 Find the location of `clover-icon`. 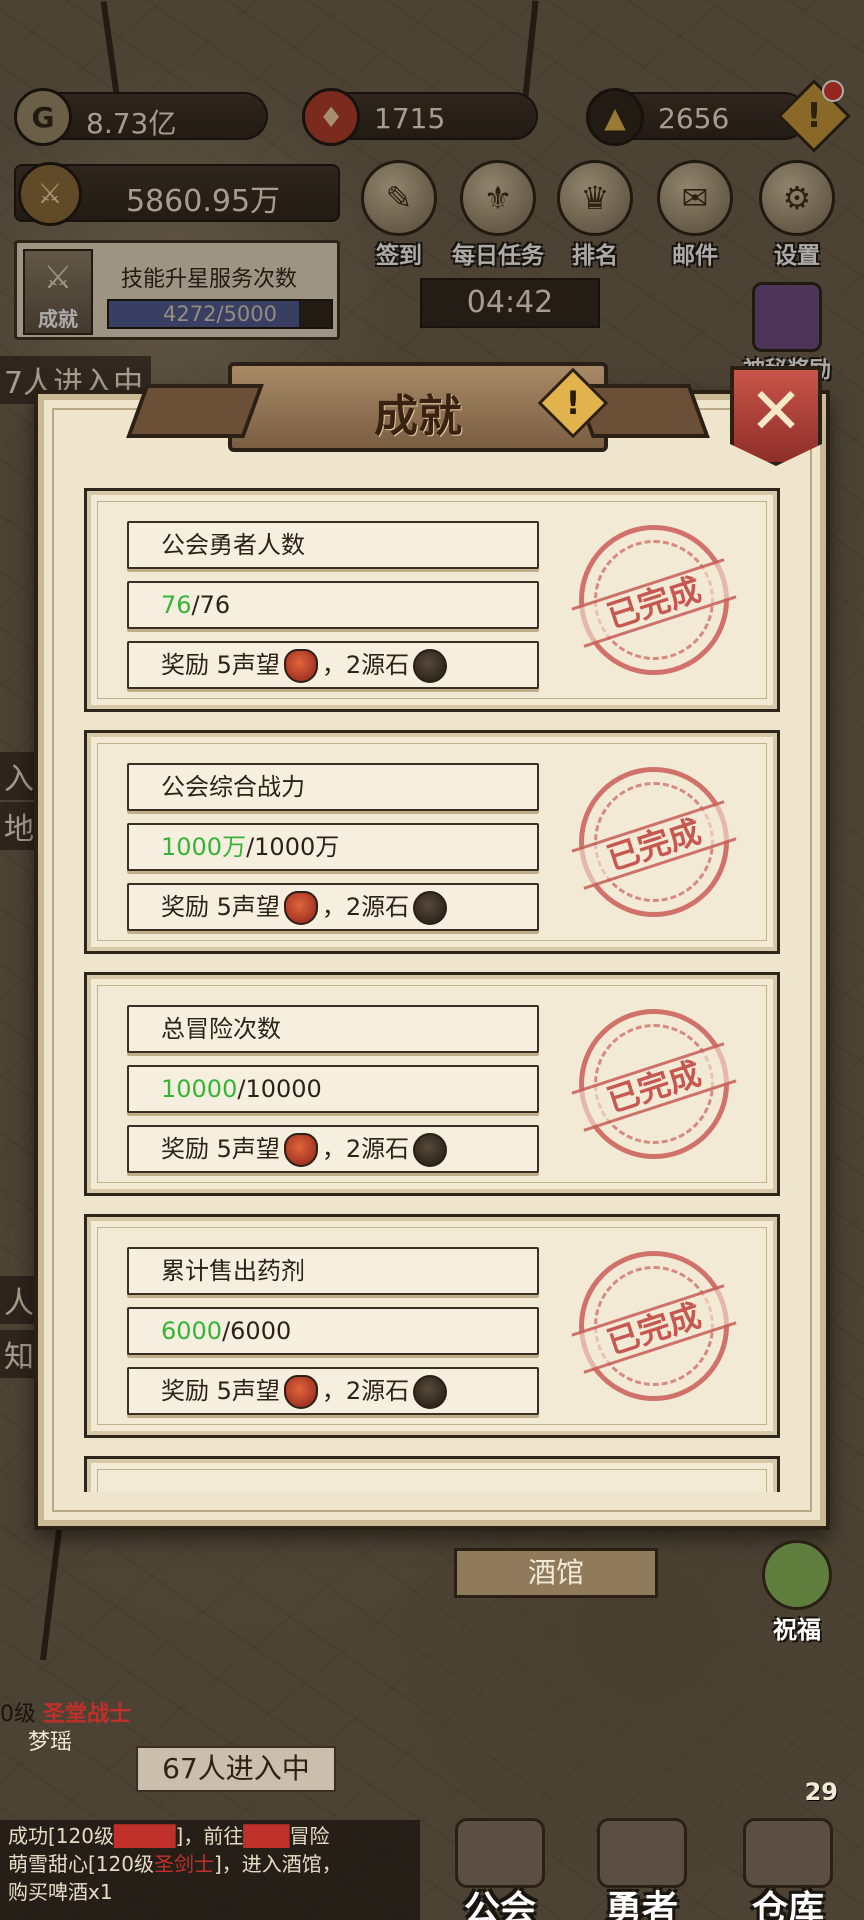

clover-icon is located at coordinates (797, 1575).